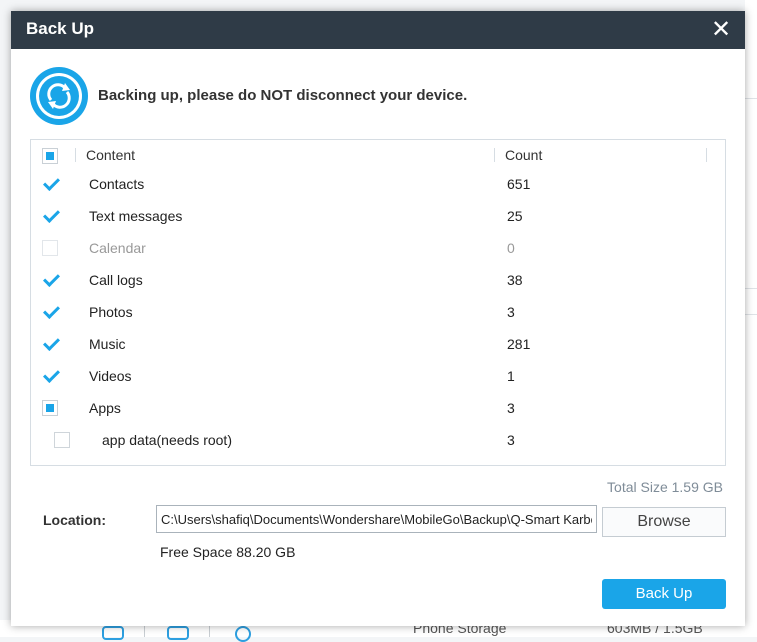  Describe the element at coordinates (378, 184) in the screenshot. I see `table-row-contacts: Contacts 651` at that location.